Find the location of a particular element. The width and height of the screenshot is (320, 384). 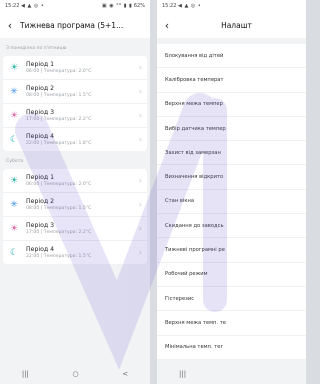

settings-item: Стан вікна is located at coordinates (231, 202).